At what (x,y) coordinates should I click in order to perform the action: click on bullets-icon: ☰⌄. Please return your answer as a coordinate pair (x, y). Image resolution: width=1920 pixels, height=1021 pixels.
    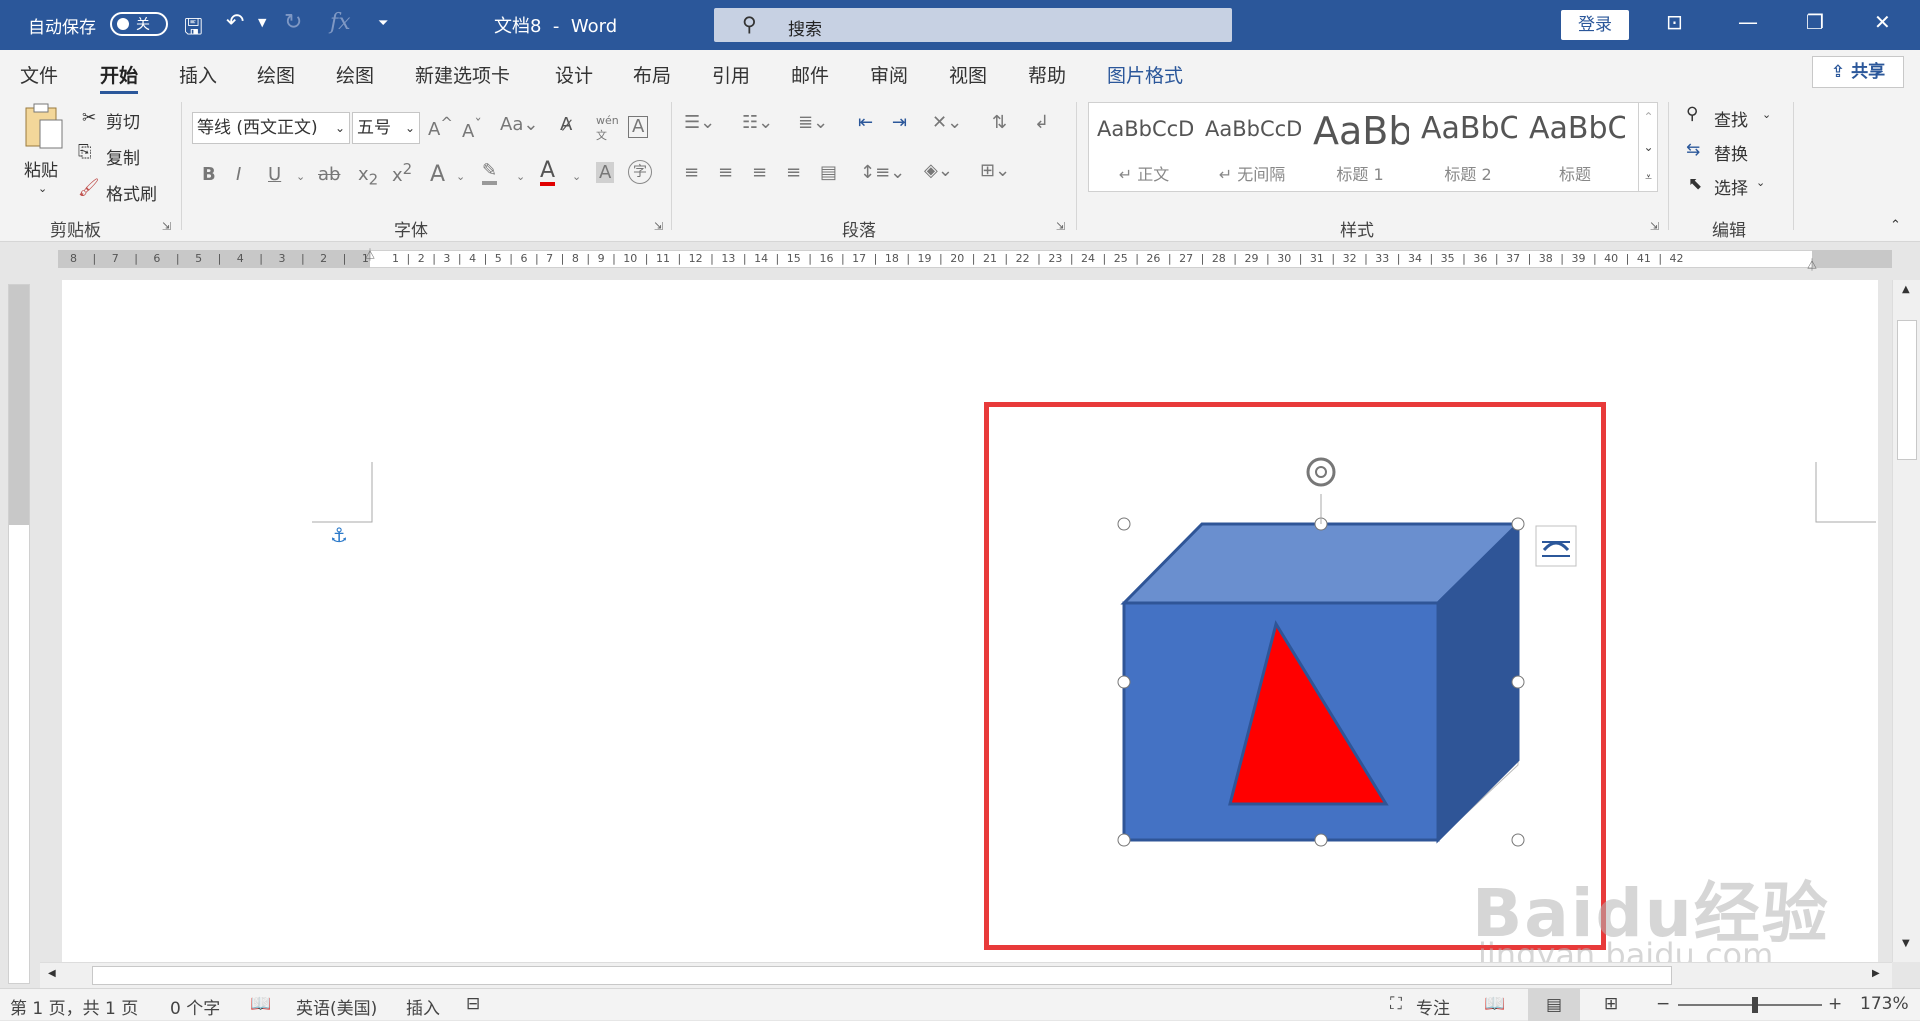
    Looking at the image, I should click on (699, 122).